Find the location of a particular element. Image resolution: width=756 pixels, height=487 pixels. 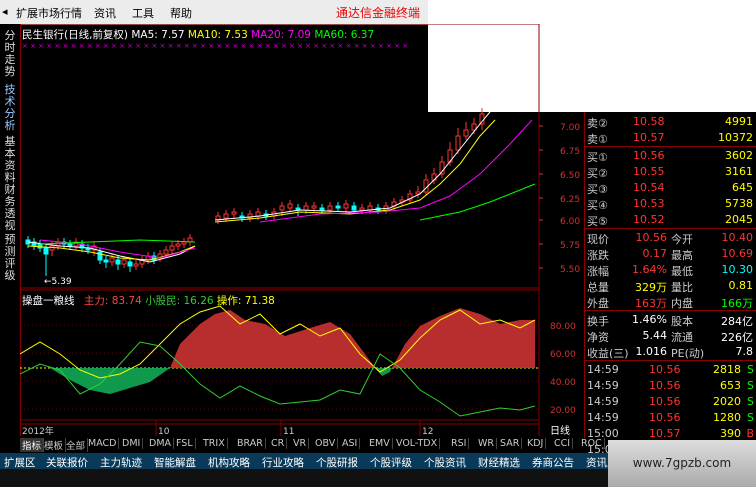

menu-item-news: 资讯 is located at coordinates (105, 13).